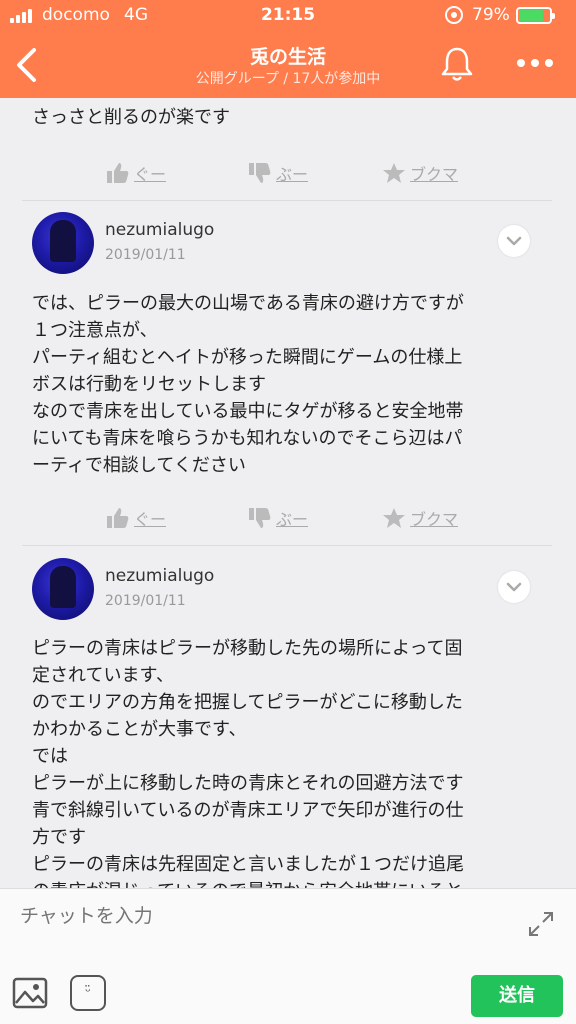  What do you see at coordinates (287, 57) in the screenshot?
I see `group-title: 兎の生活` at bounding box center [287, 57].